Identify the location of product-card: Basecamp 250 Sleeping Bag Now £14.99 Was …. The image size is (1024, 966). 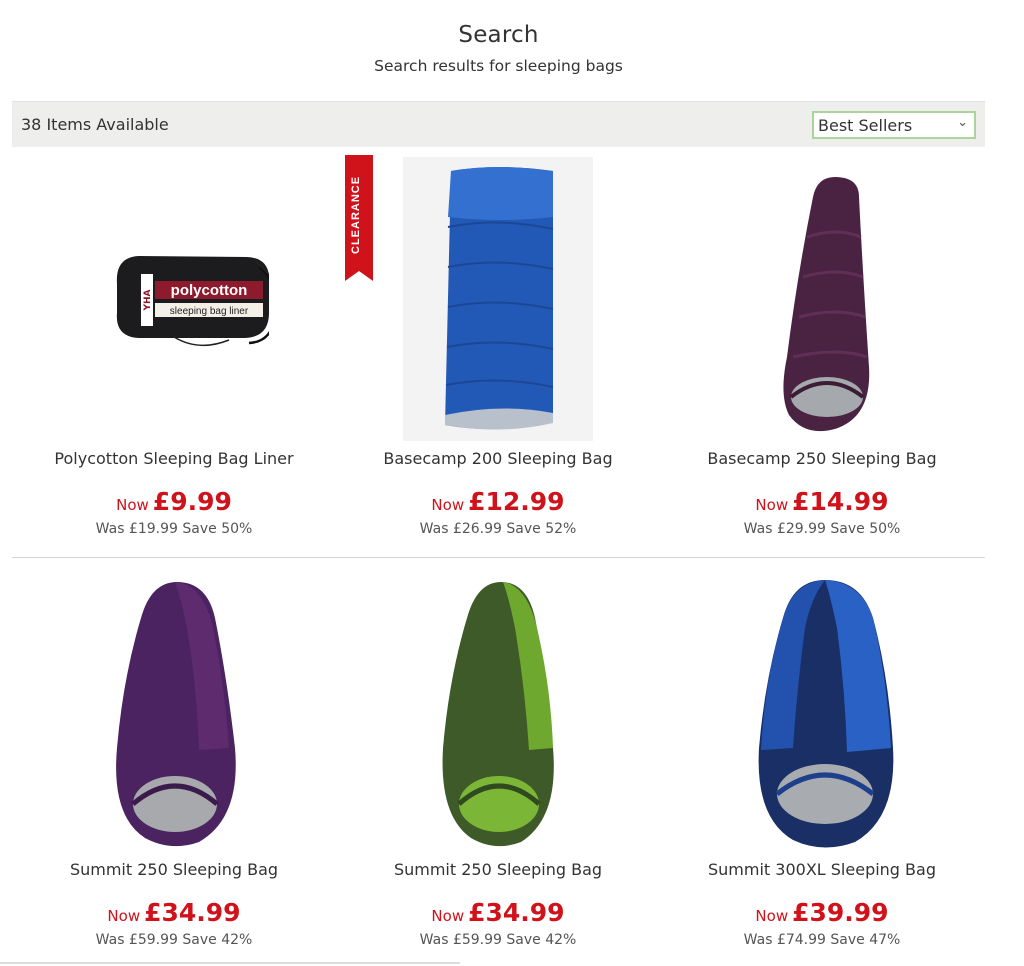
(822, 352).